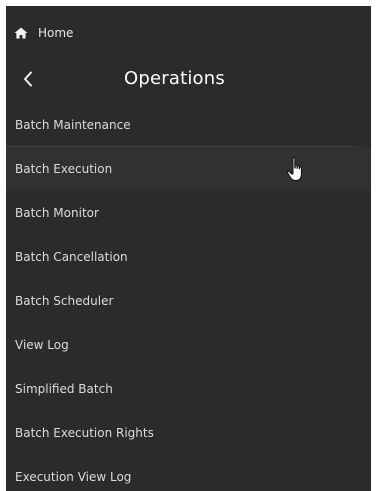 The width and height of the screenshot is (383, 491). What do you see at coordinates (188, 473) in the screenshot?
I see `menu-item-execution-view-log: Execution View Log` at bounding box center [188, 473].